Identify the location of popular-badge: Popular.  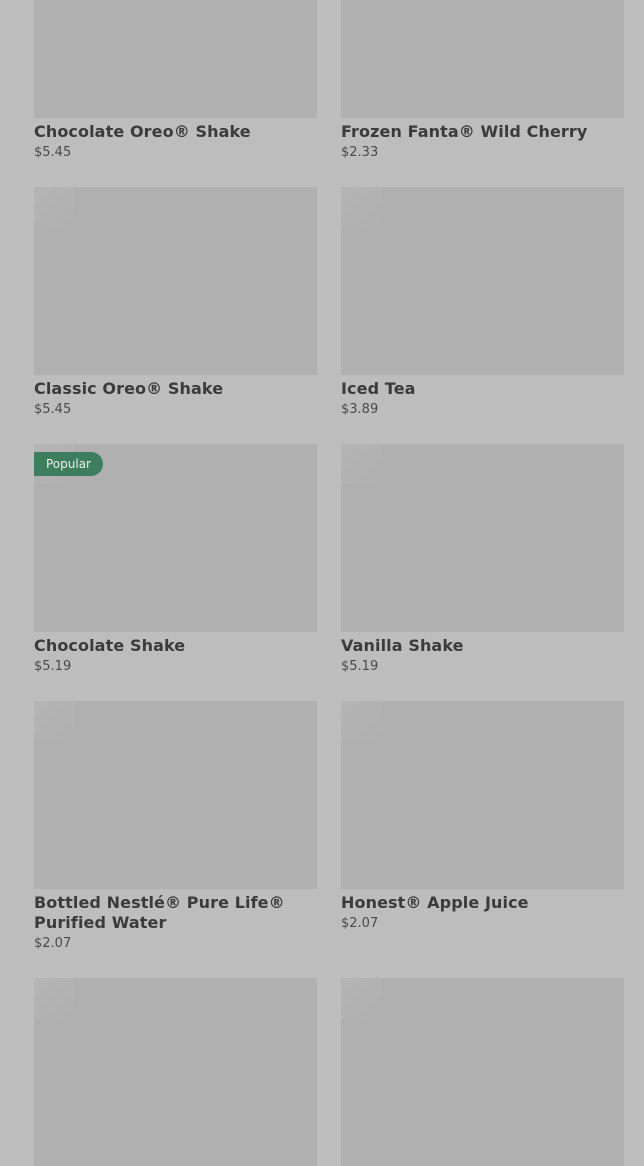
(68, 464).